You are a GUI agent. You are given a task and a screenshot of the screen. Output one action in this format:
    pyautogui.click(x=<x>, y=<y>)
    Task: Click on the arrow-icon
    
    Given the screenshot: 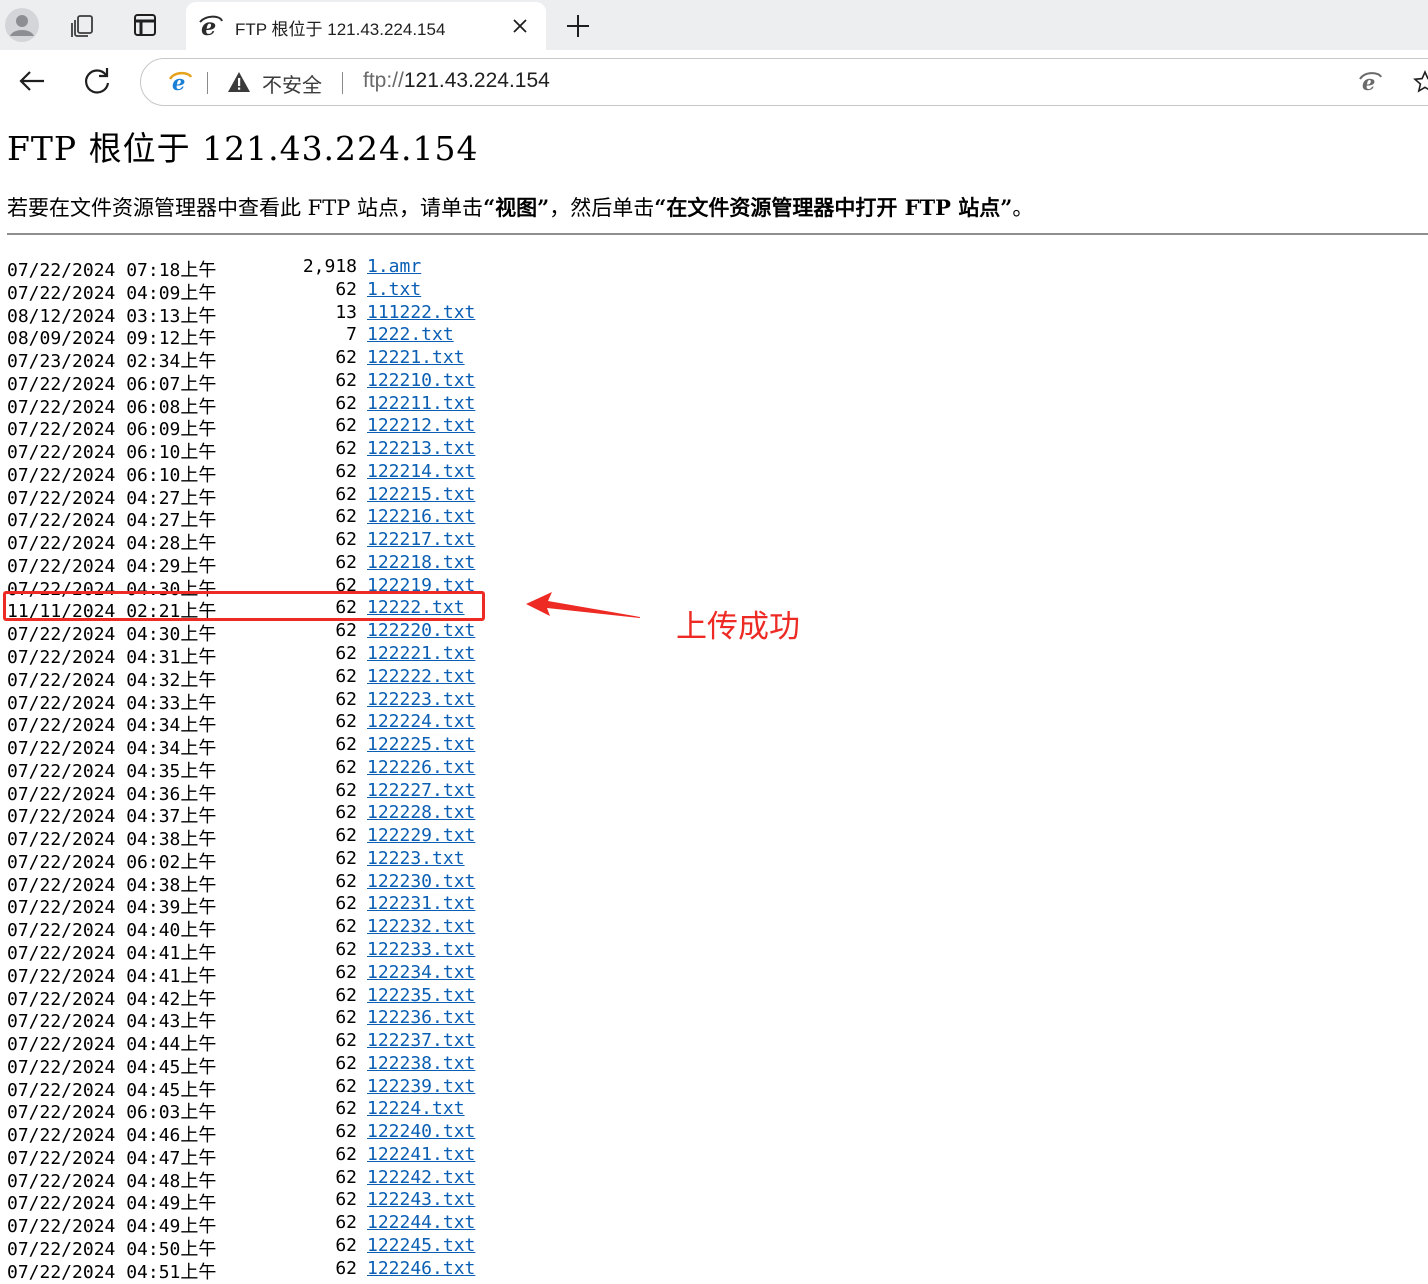 What is the action you would take?
    pyautogui.click(x=583, y=606)
    